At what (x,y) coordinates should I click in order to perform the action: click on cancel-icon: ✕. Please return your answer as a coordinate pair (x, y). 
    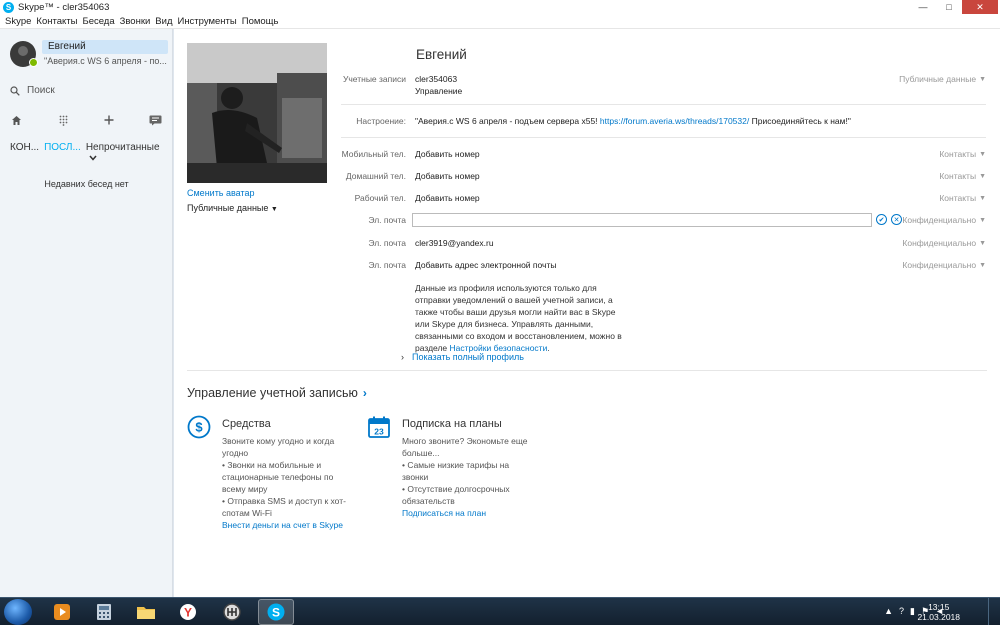
    Looking at the image, I should click on (896, 219).